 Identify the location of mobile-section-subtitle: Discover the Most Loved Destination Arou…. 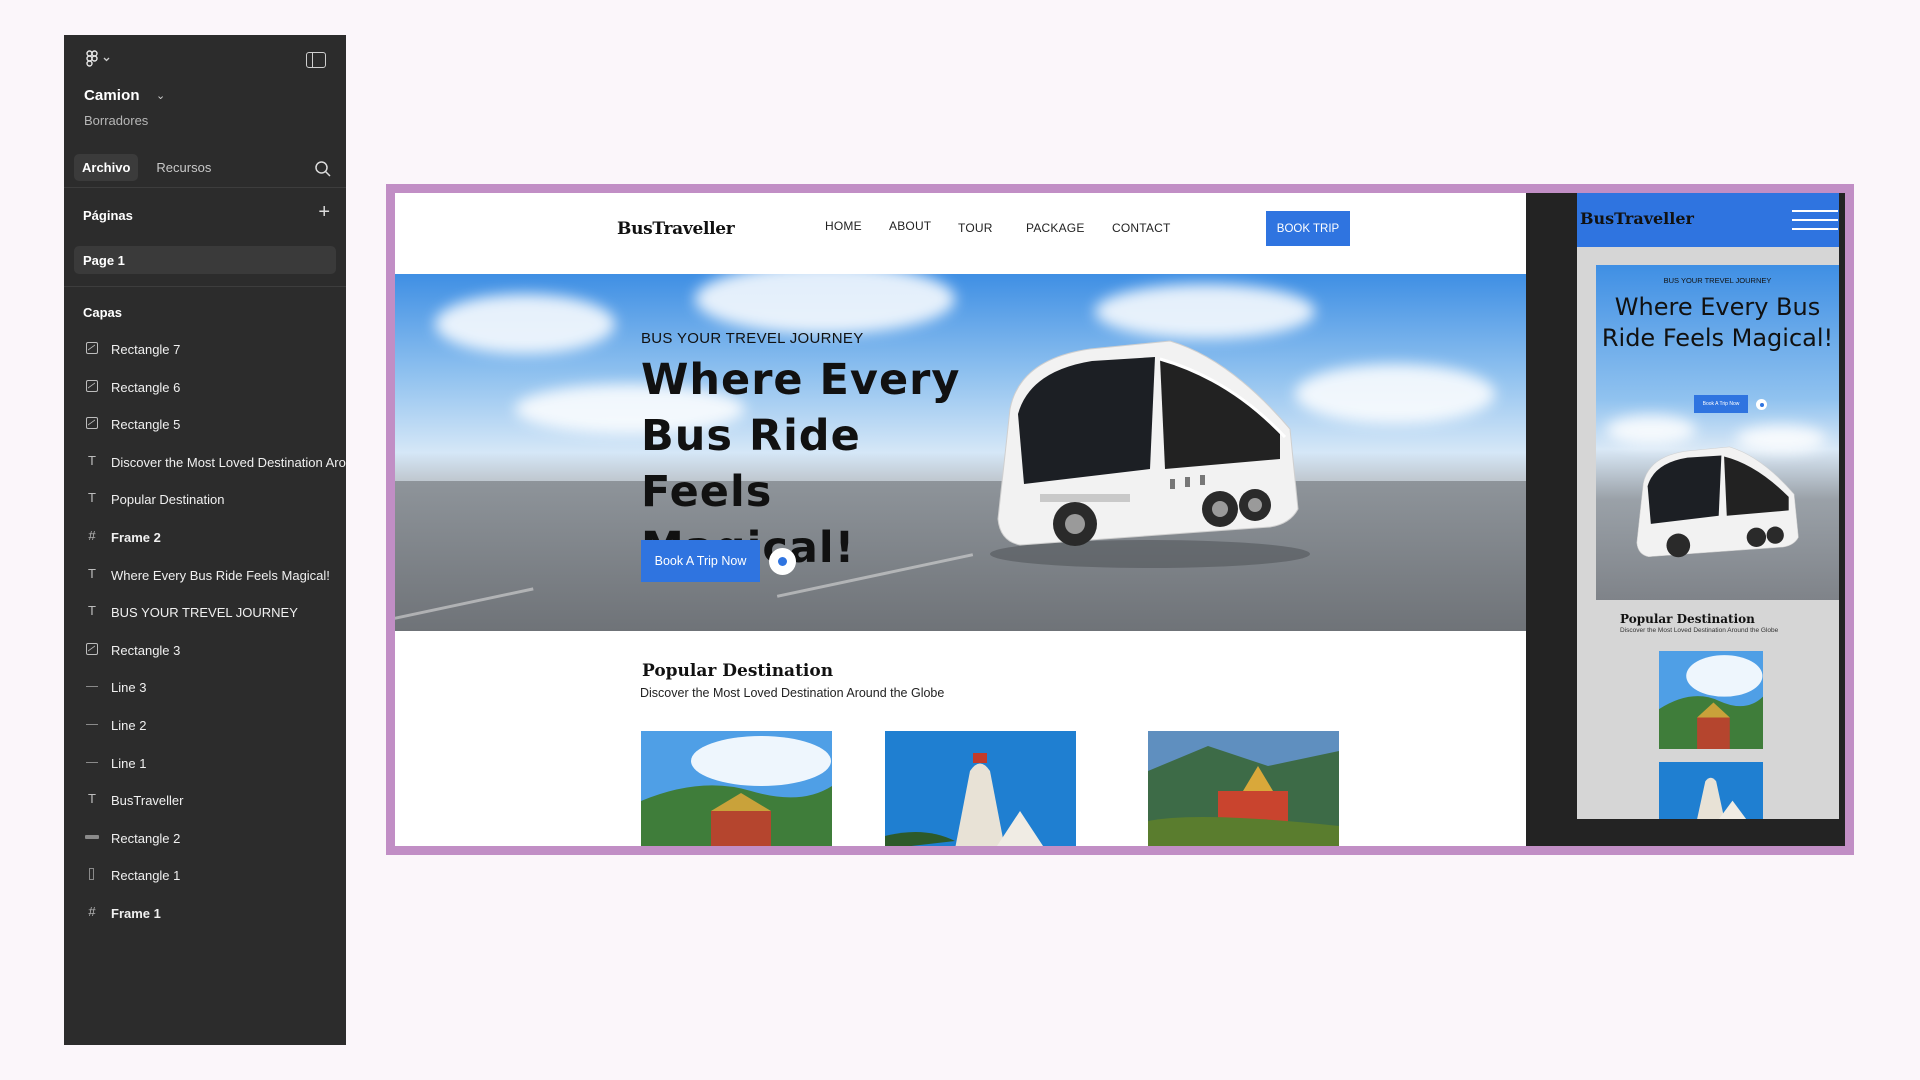
(1699, 630).